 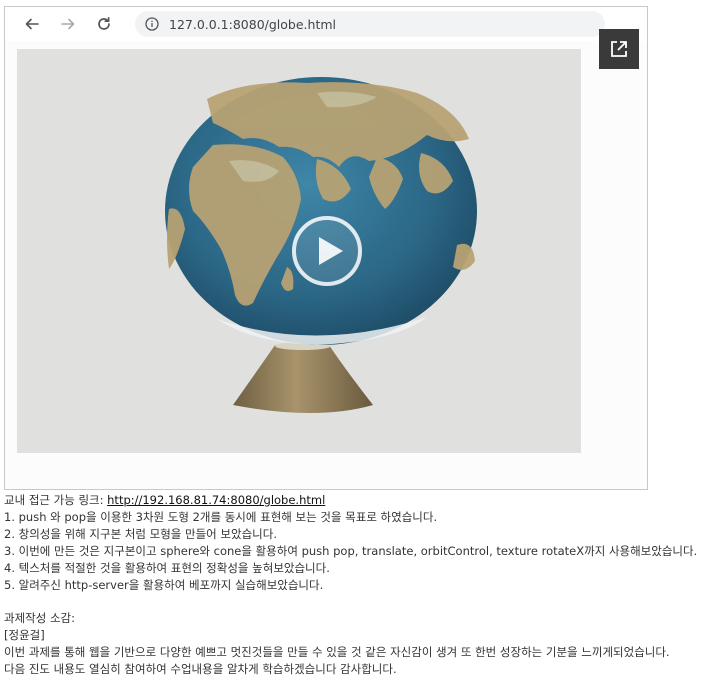 I want to click on arrow-right-icon, so click(x=68, y=24).